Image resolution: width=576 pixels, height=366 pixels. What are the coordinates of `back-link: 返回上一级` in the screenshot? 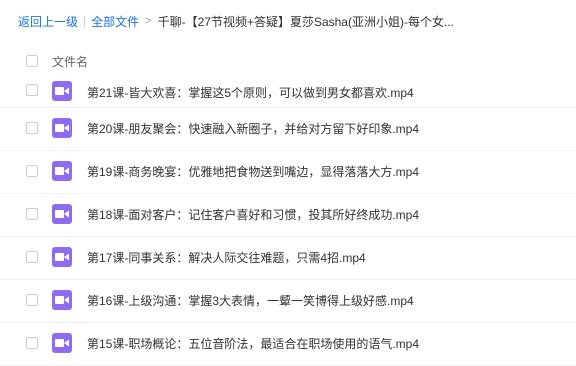 It's located at (48, 21).